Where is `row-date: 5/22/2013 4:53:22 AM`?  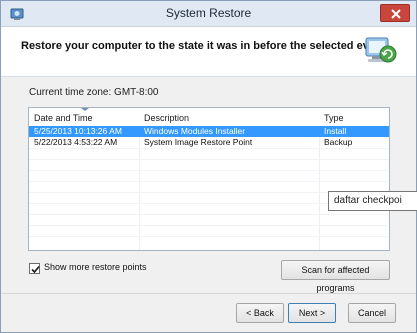 row-date: 5/22/2013 4:53:22 AM is located at coordinates (76, 142).